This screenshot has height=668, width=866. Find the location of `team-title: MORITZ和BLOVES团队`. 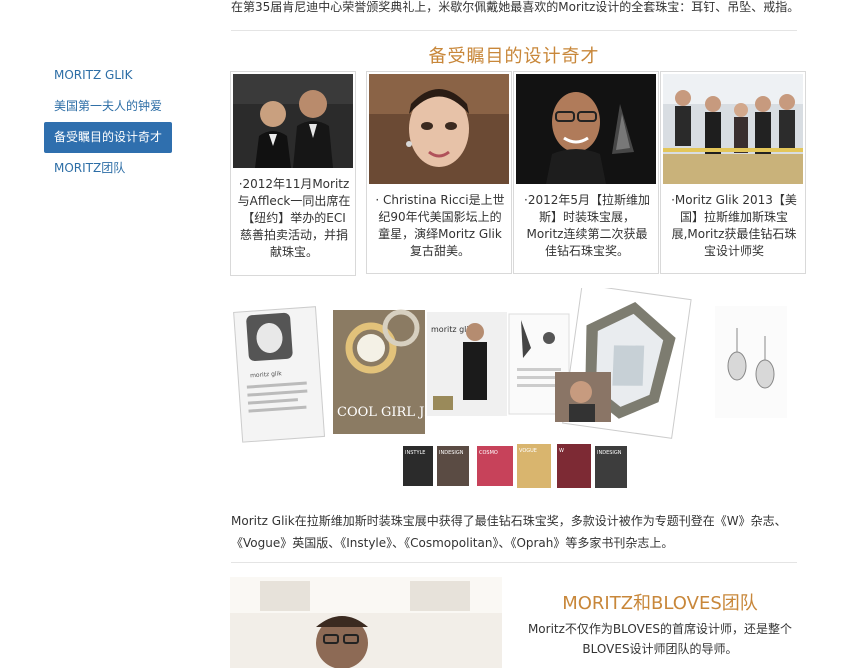

team-title: MORITZ和BLOVES团队 is located at coordinates (660, 603).